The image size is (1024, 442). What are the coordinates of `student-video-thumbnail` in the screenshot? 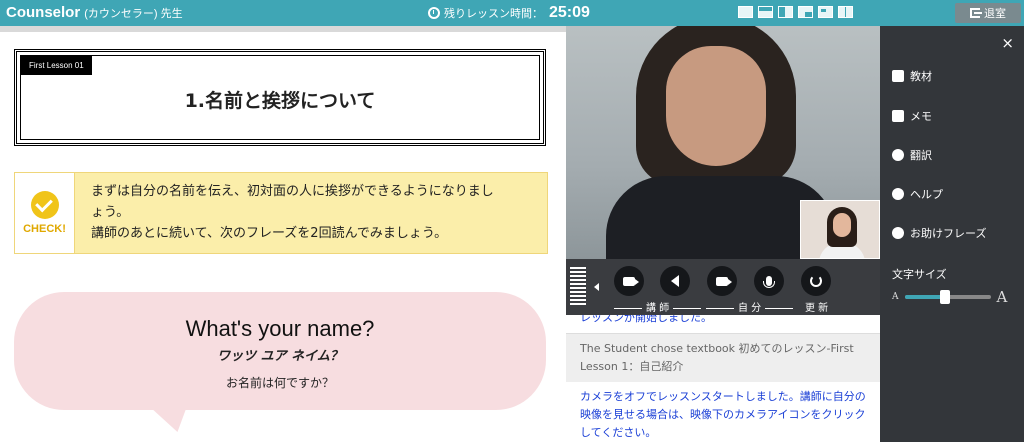 It's located at (840, 229).